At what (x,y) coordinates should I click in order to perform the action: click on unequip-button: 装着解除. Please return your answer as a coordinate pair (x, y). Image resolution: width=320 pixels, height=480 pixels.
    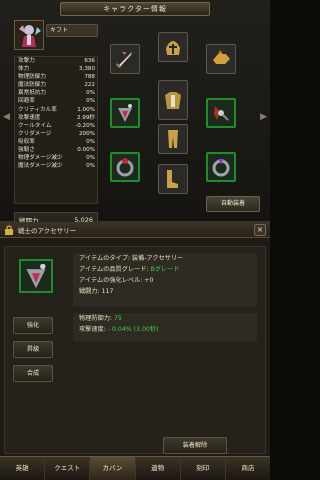
    Looking at the image, I should click on (195, 445).